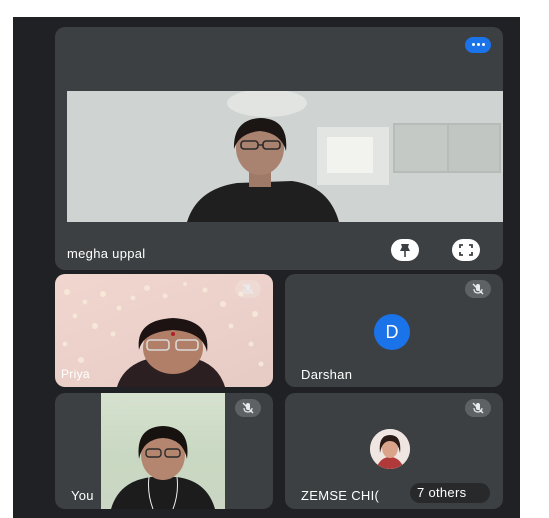 Image resolution: width=549 pixels, height=518 pixels. I want to click on main-speaker-name: megha uppal, so click(106, 253).